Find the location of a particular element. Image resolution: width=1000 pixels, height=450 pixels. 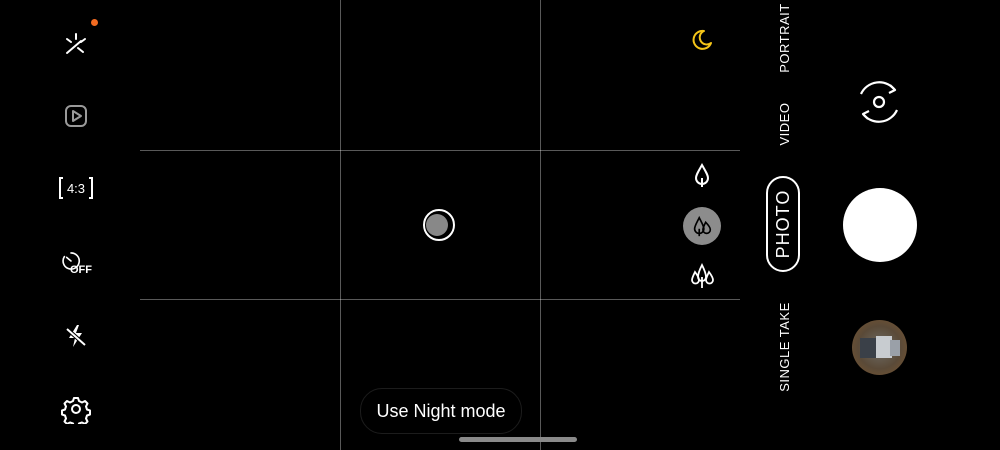

settings-button is located at coordinates (76, 409).